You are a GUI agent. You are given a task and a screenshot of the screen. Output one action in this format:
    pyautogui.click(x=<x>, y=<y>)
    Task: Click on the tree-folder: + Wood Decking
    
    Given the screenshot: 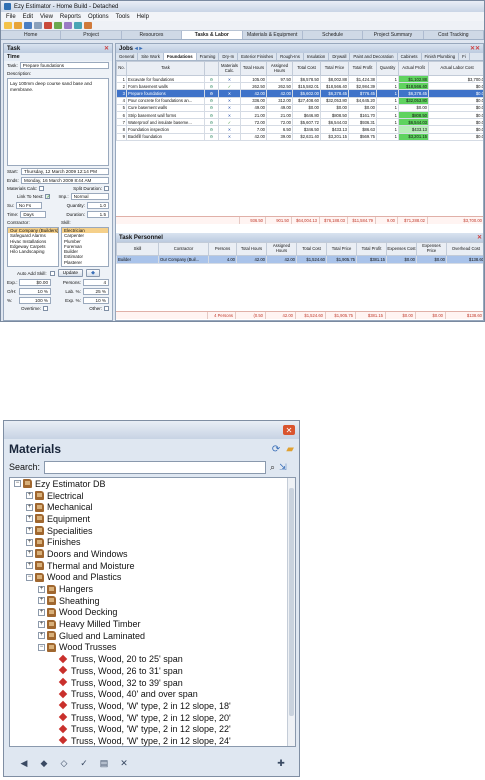 What is the action you would take?
    pyautogui.click(x=152, y=613)
    